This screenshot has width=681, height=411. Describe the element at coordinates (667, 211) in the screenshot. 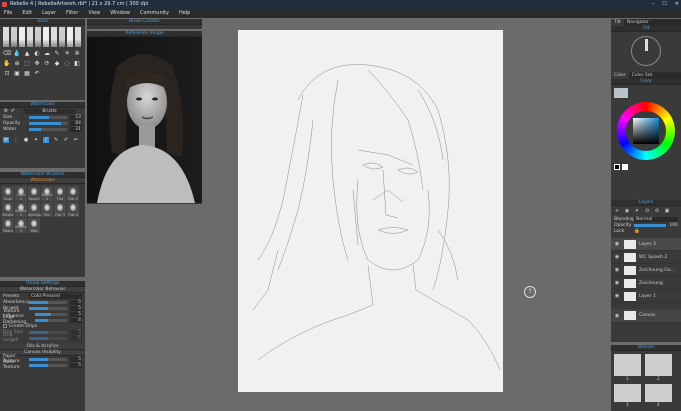

I see `layer-mask-icon: ▣` at that location.